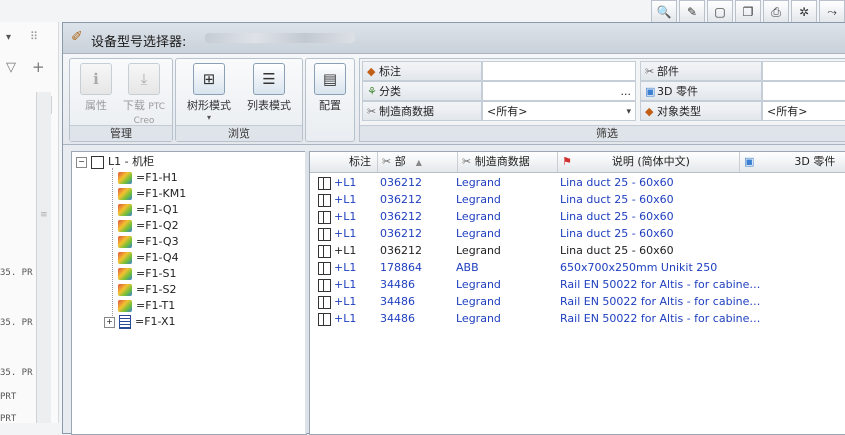 This screenshot has height=435, width=845. Describe the element at coordinates (96, 79) in the screenshot. I see `info-icon: ℹ` at that location.